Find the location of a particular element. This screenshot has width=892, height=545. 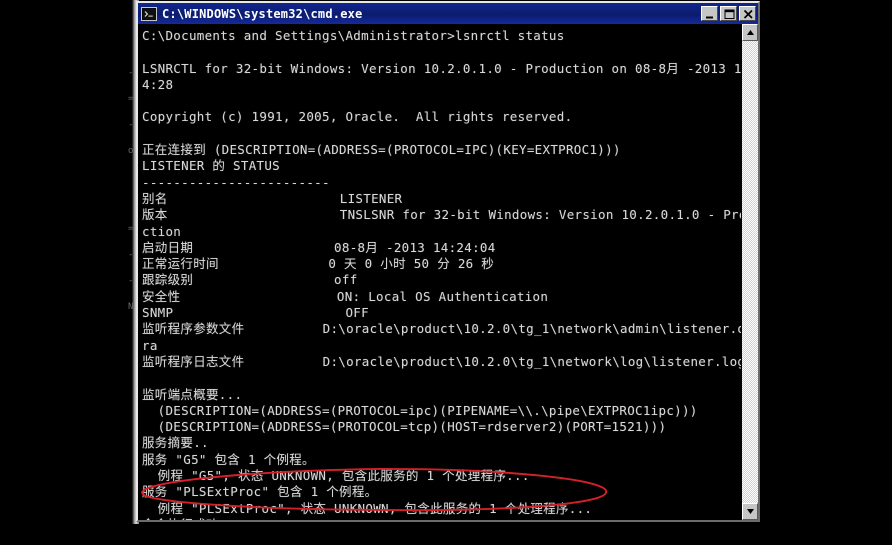

minimize-icon is located at coordinates (709, 17).